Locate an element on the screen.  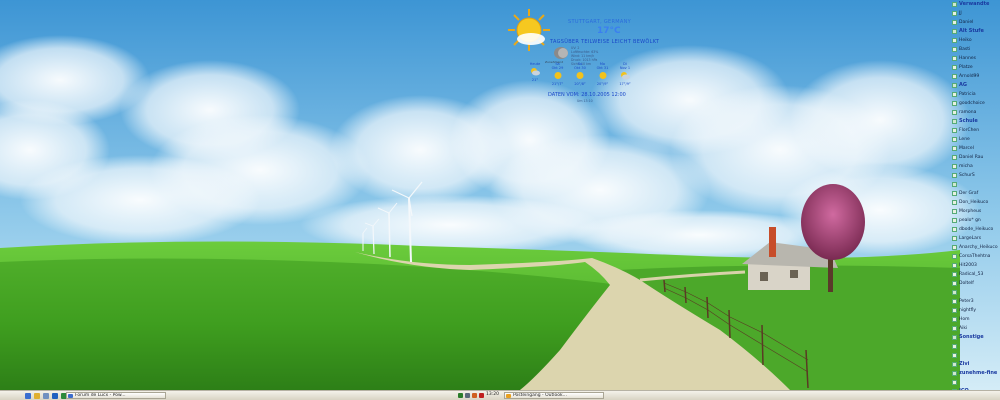
contact-name: micha is located at coordinates (966, 166).